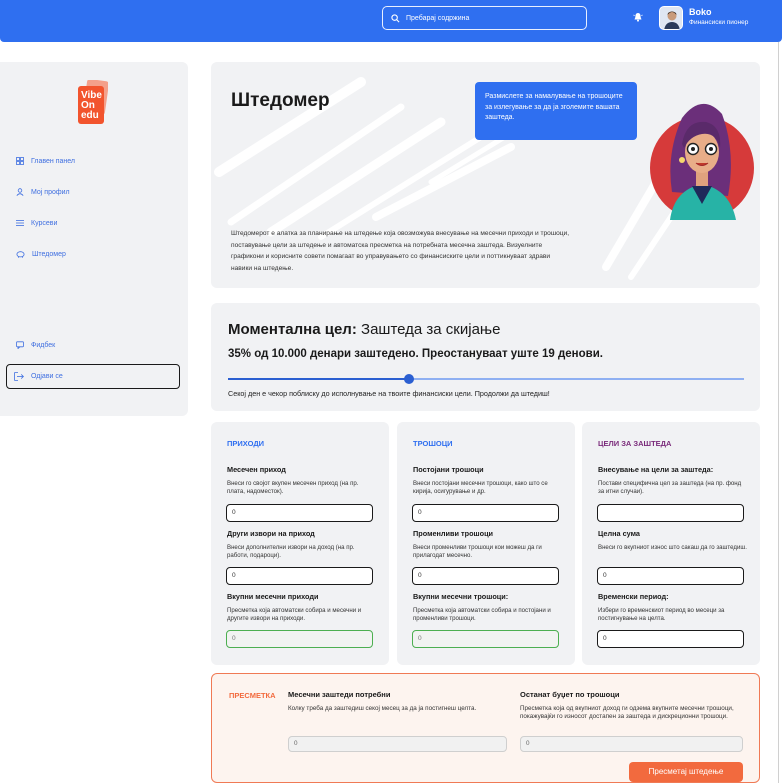  Describe the element at coordinates (50, 192) in the screenshot. I see `sidebar-item-label: Мој профил` at that location.